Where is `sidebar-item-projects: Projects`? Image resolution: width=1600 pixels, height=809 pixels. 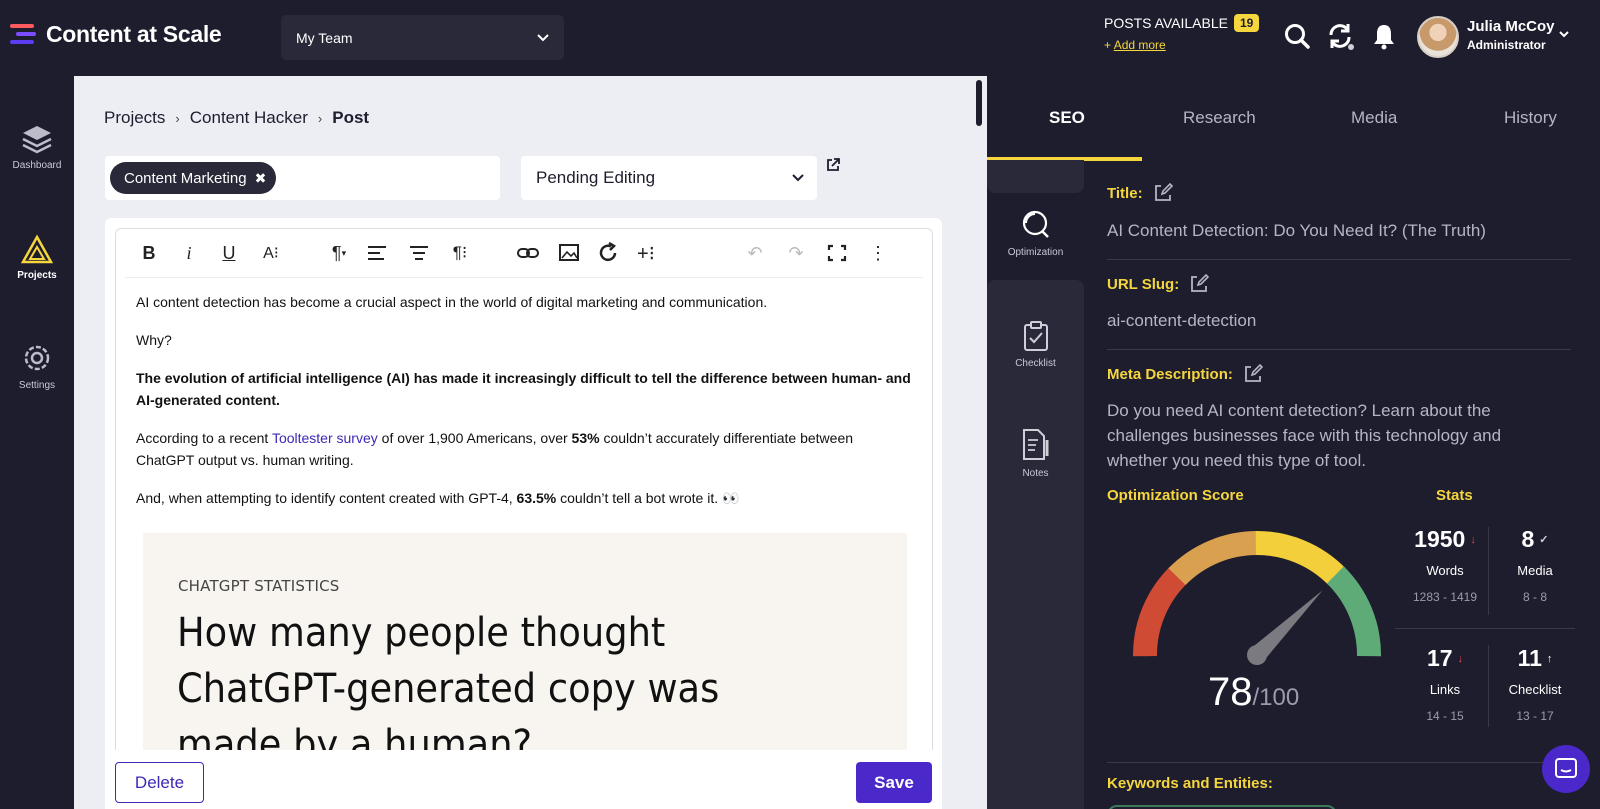 sidebar-item-projects: Projects is located at coordinates (37, 257).